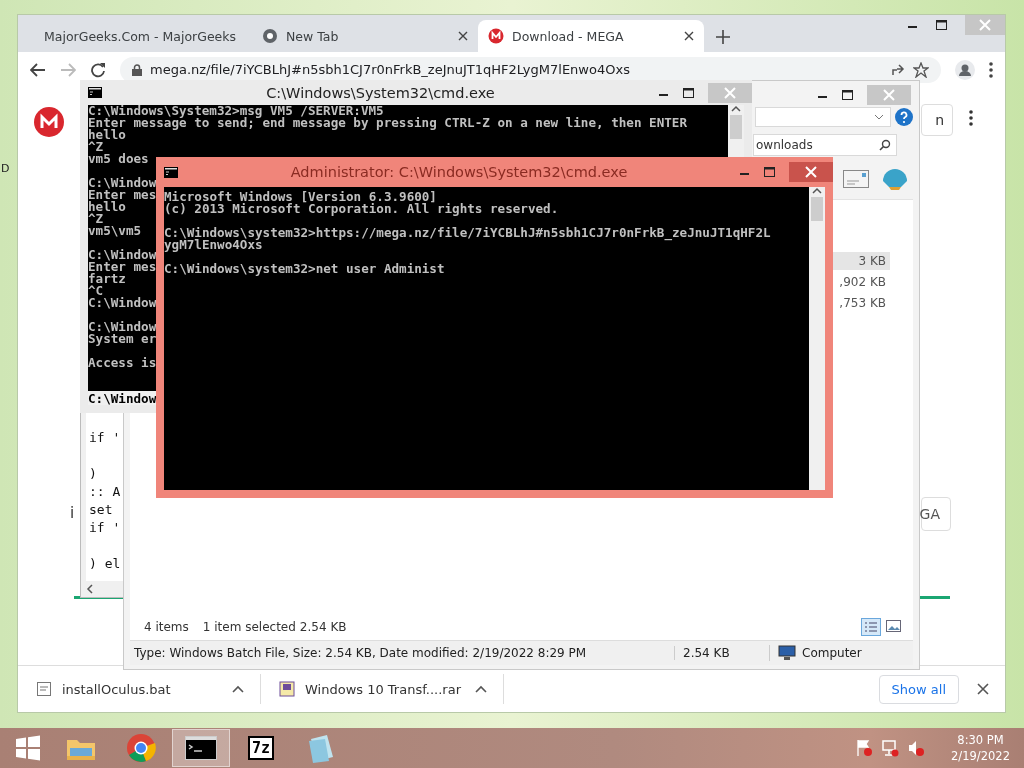  I want to click on console-line: vm5 does, so click(118, 158).